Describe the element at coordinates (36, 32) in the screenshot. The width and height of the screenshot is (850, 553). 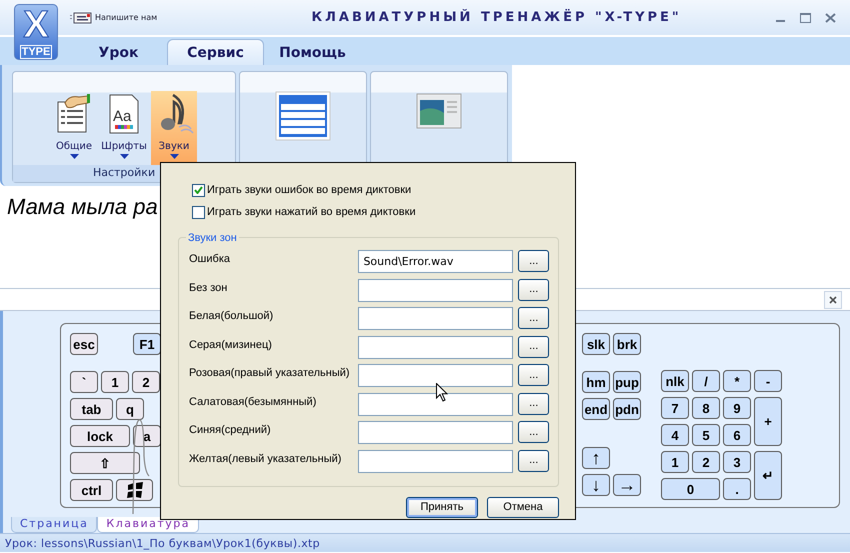
I see `app-logo: X TYPE` at that location.